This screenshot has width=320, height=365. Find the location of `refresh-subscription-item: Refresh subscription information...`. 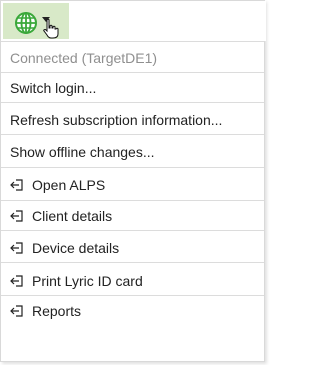

refresh-subscription-item: Refresh subscription information... is located at coordinates (132, 120).